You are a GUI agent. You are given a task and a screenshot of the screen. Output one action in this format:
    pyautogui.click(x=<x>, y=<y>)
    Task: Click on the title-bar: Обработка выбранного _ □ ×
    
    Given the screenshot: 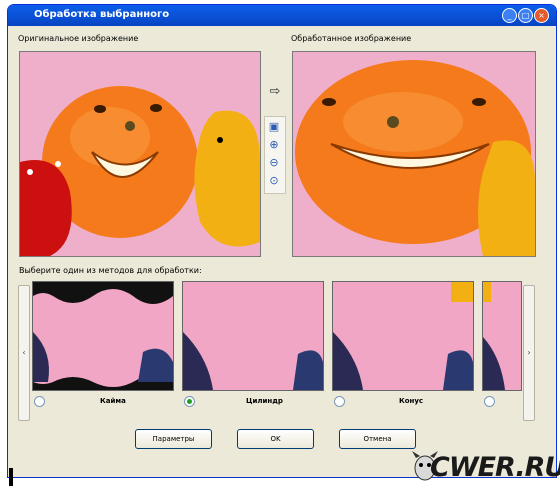 What is the action you would take?
    pyautogui.click(x=282, y=15)
    